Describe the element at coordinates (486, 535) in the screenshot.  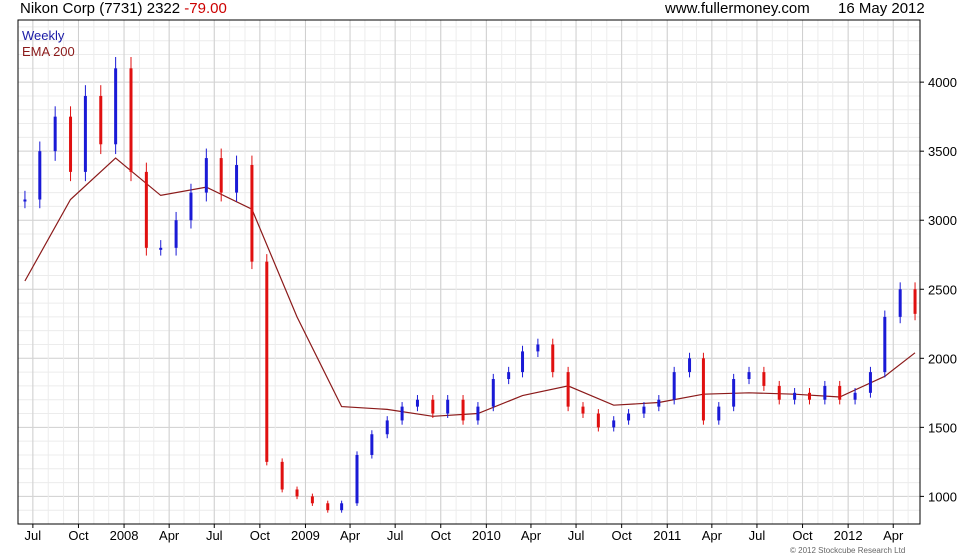
I see `x-tick-label: 2010` at that location.